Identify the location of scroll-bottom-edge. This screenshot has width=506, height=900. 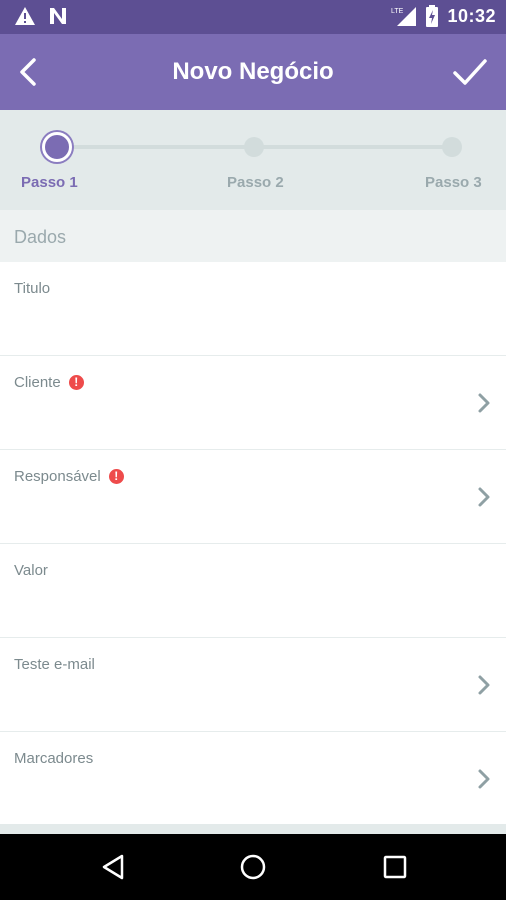
(253, 829).